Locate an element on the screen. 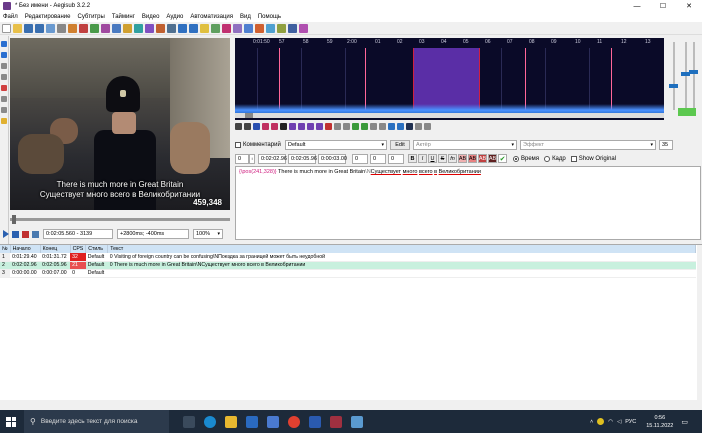 This screenshot has width=702, height=433. primary-color-button: AB is located at coordinates (462, 158).